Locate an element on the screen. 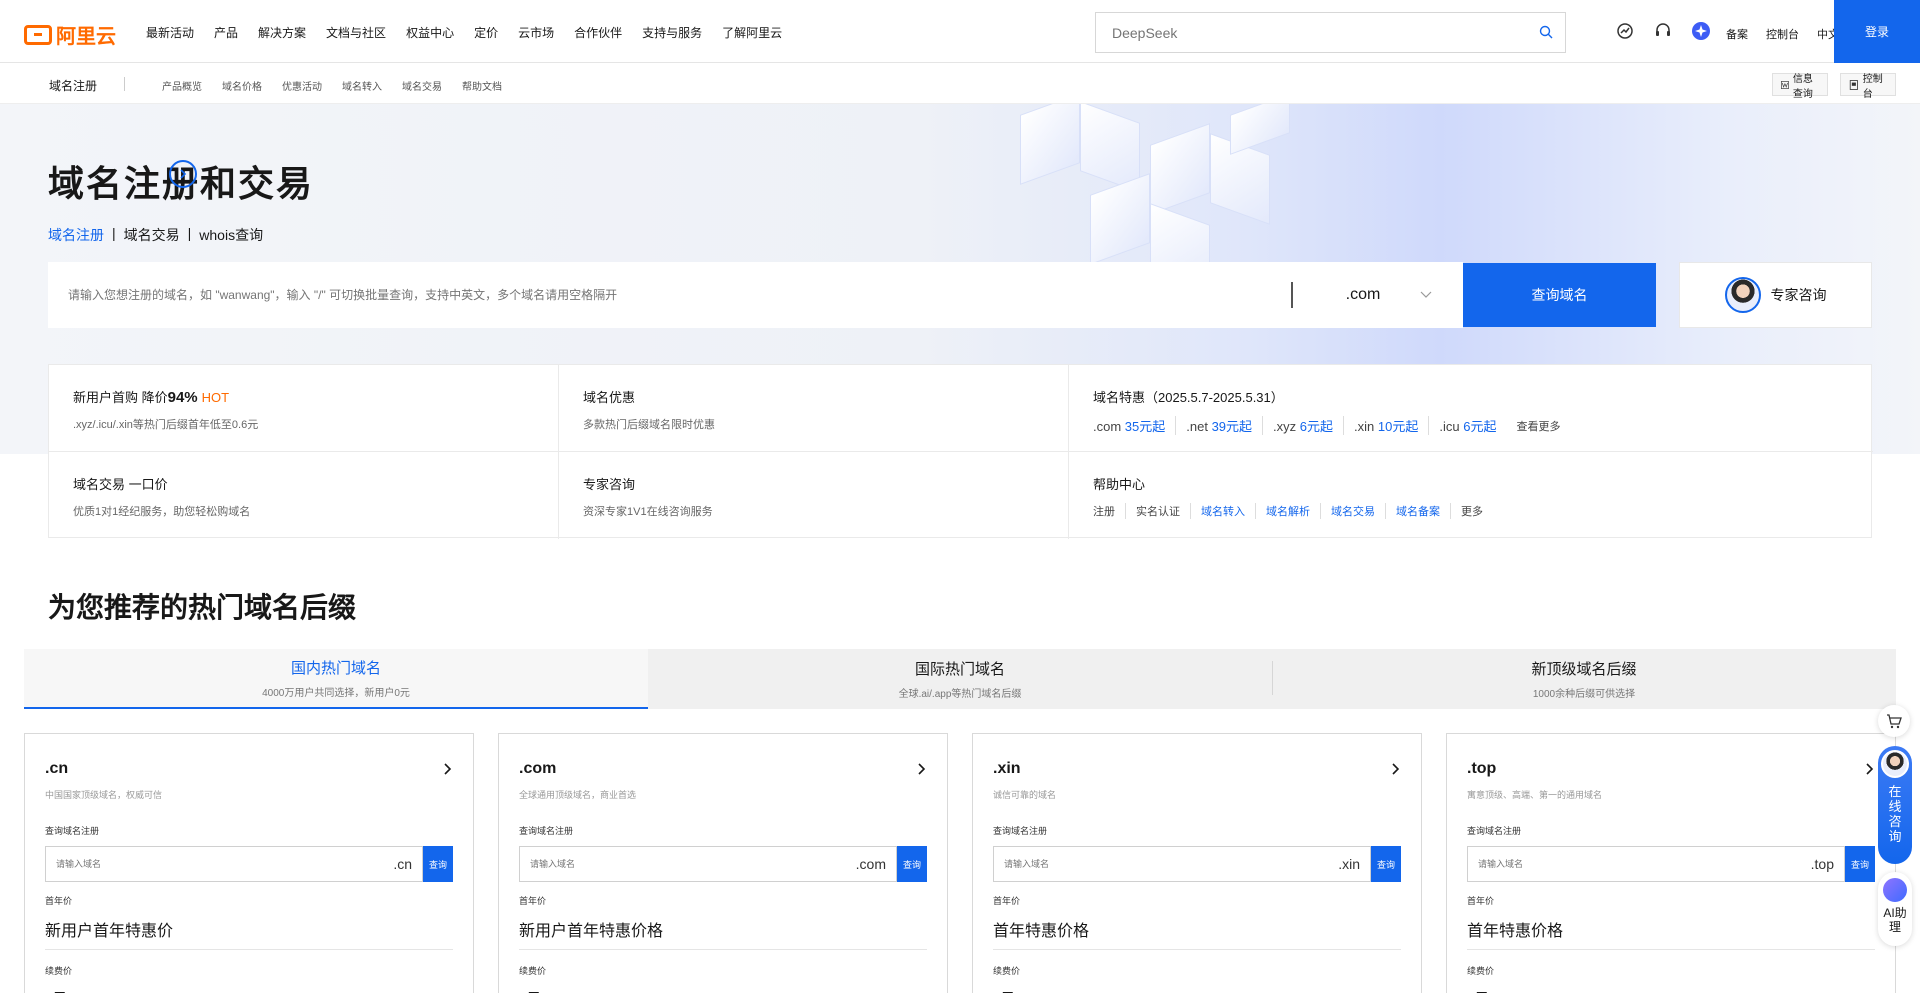 The width and height of the screenshot is (1920, 993). ai-assistant-button: AI助理 is located at coordinates (1895, 909).